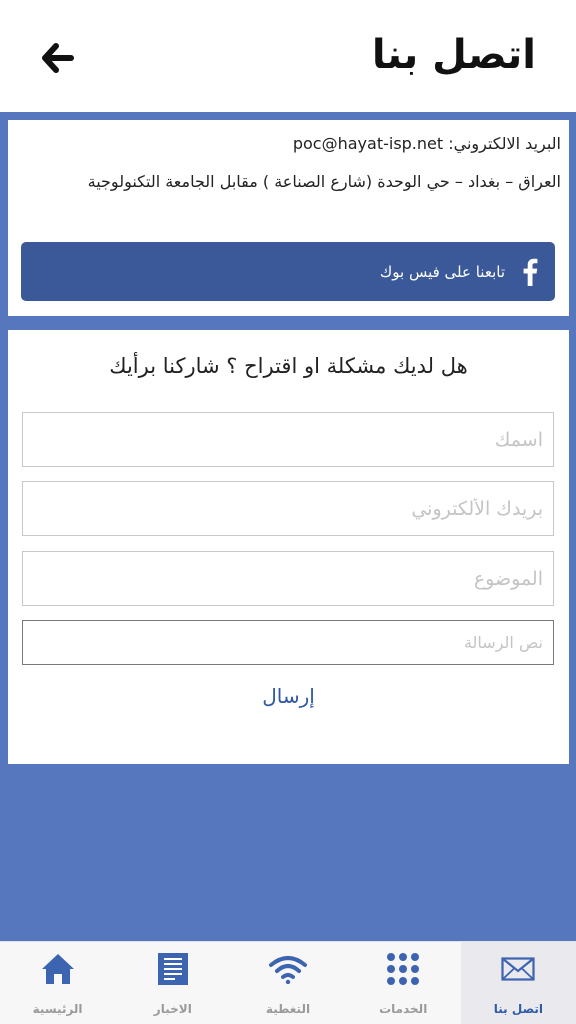 This screenshot has height=1024, width=576. I want to click on mail-icon, so click(518, 969).